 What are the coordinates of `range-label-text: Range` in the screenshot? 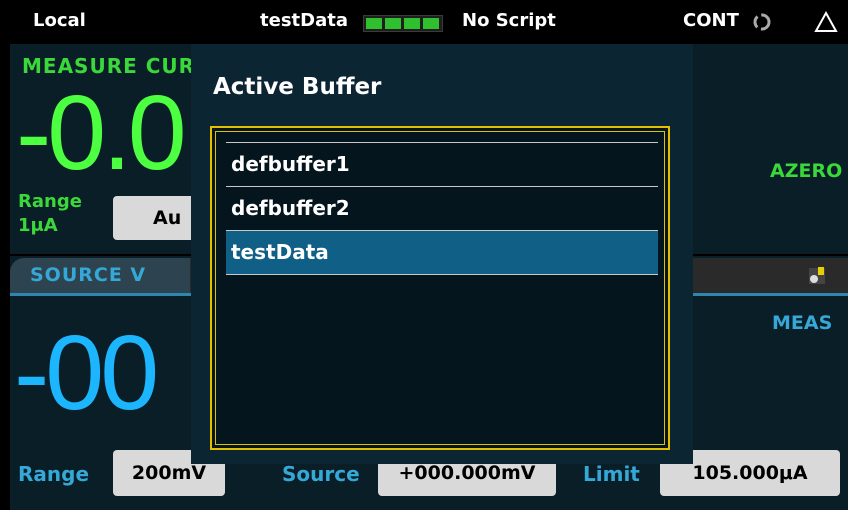 It's located at (50, 201).